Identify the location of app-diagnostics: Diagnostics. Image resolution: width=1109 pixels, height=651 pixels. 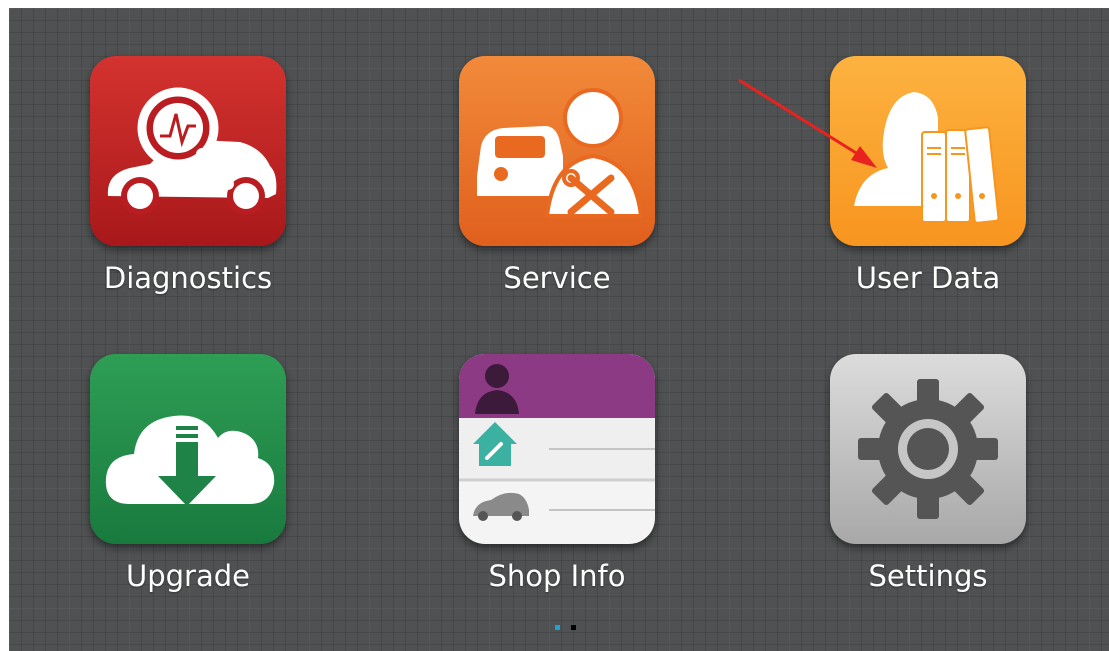
(188, 181).